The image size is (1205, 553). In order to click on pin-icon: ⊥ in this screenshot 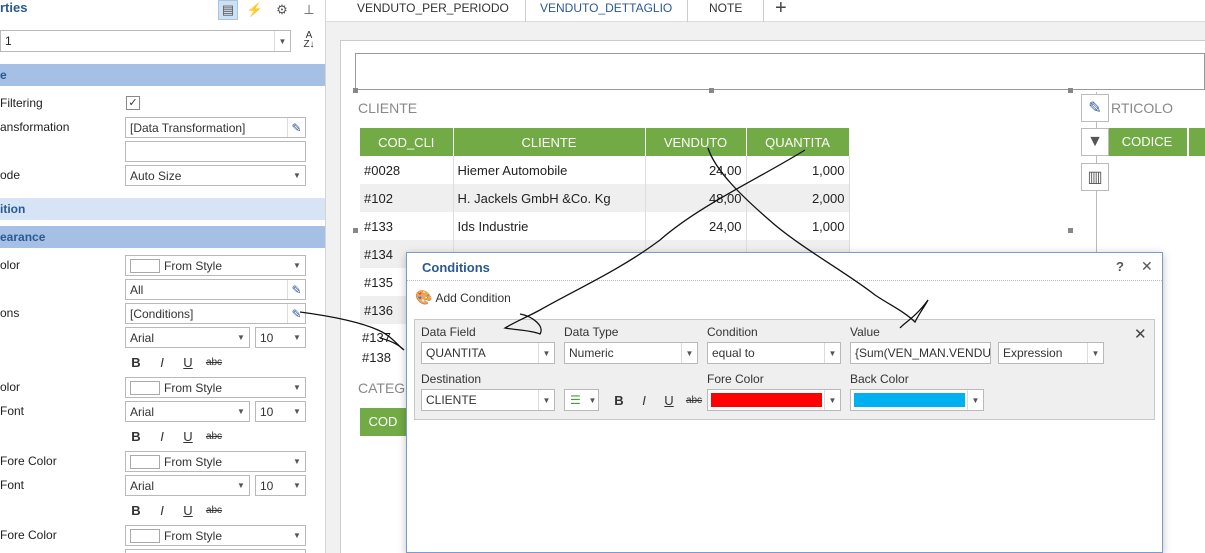, I will do `click(309, 10)`.